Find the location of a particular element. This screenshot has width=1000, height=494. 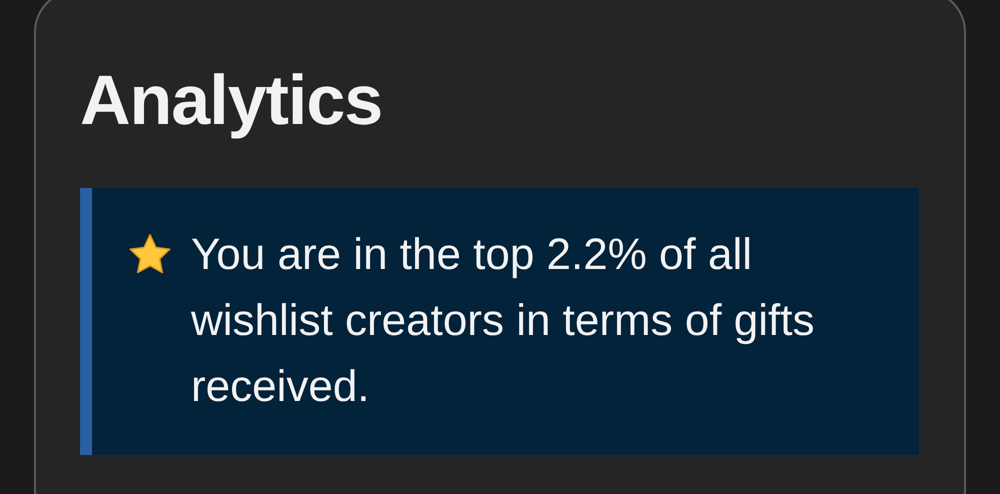

card-title: Analytics is located at coordinates (232, 100).